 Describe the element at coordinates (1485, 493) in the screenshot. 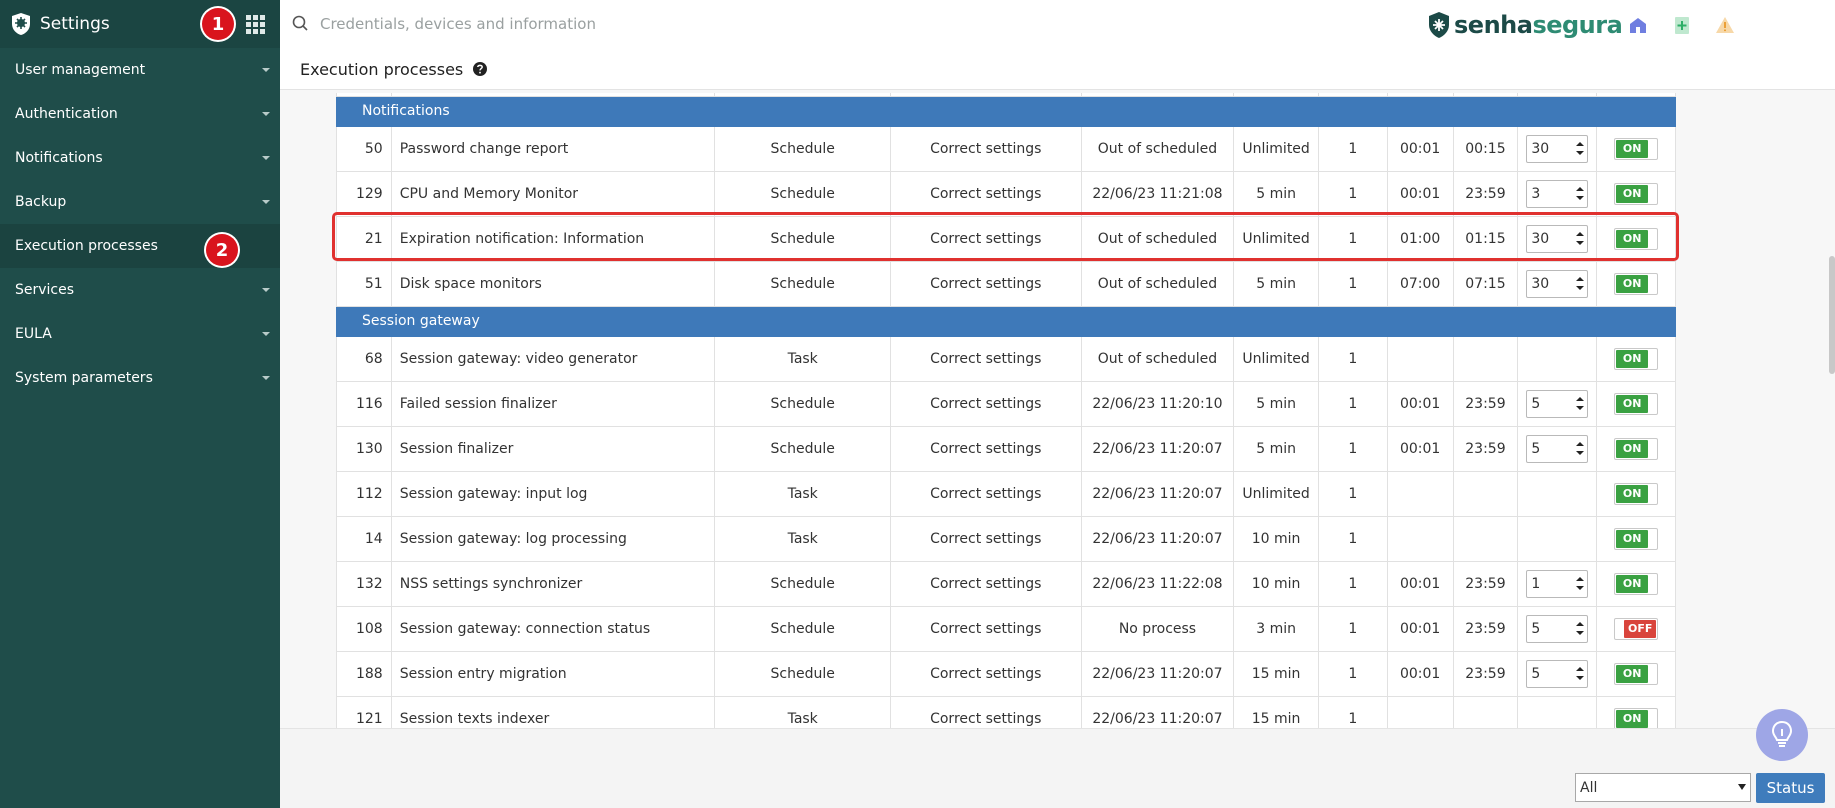

I see `end-time-cell` at that location.